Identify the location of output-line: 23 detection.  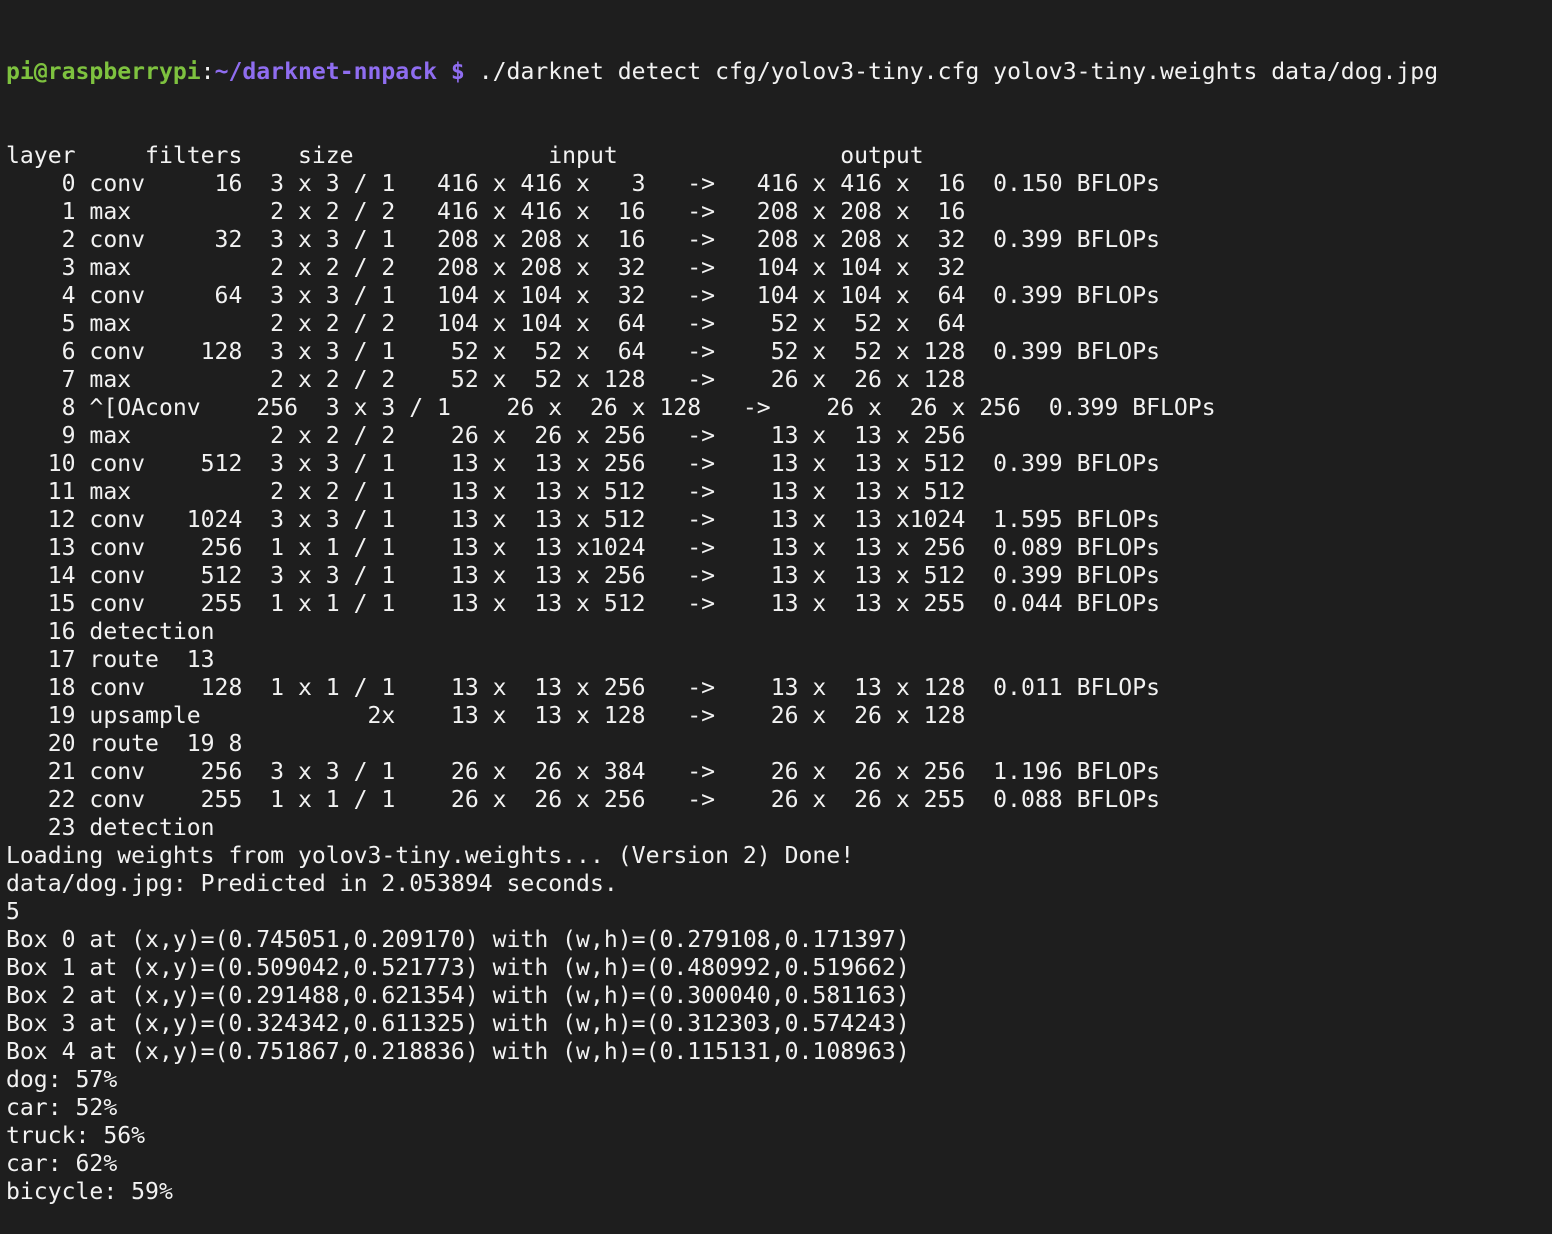
(110, 828).